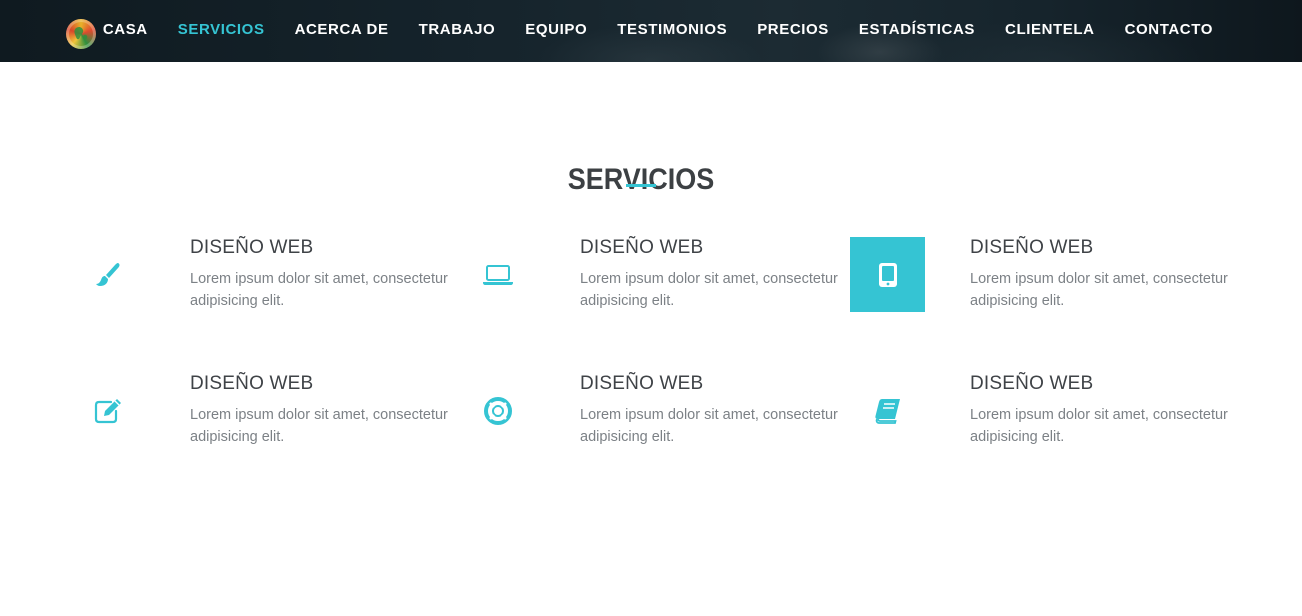 Image resolution: width=1302 pixels, height=616 pixels. What do you see at coordinates (917, 29) in the screenshot?
I see `nav-link-estadisticas: ESTADÍSTICAS` at bounding box center [917, 29].